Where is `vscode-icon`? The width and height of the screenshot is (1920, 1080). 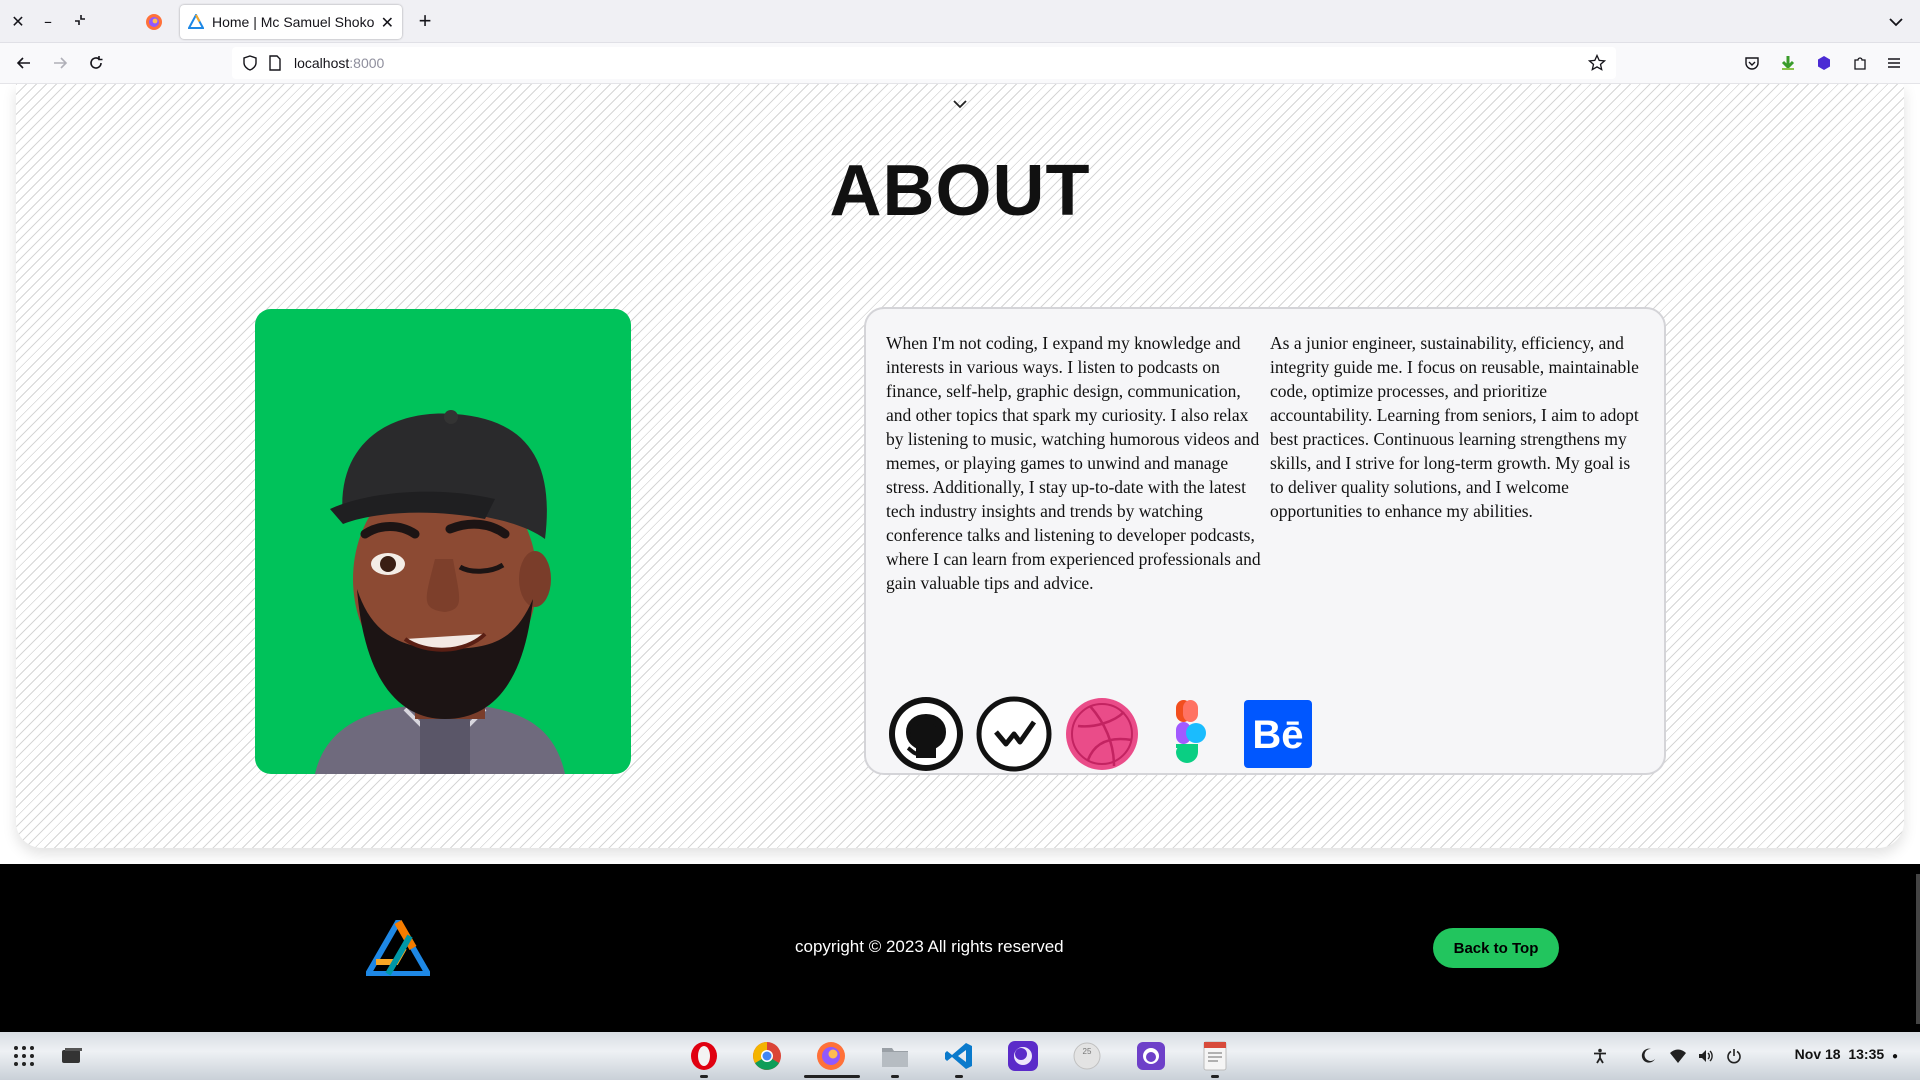
vscode-icon is located at coordinates (958, 1056).